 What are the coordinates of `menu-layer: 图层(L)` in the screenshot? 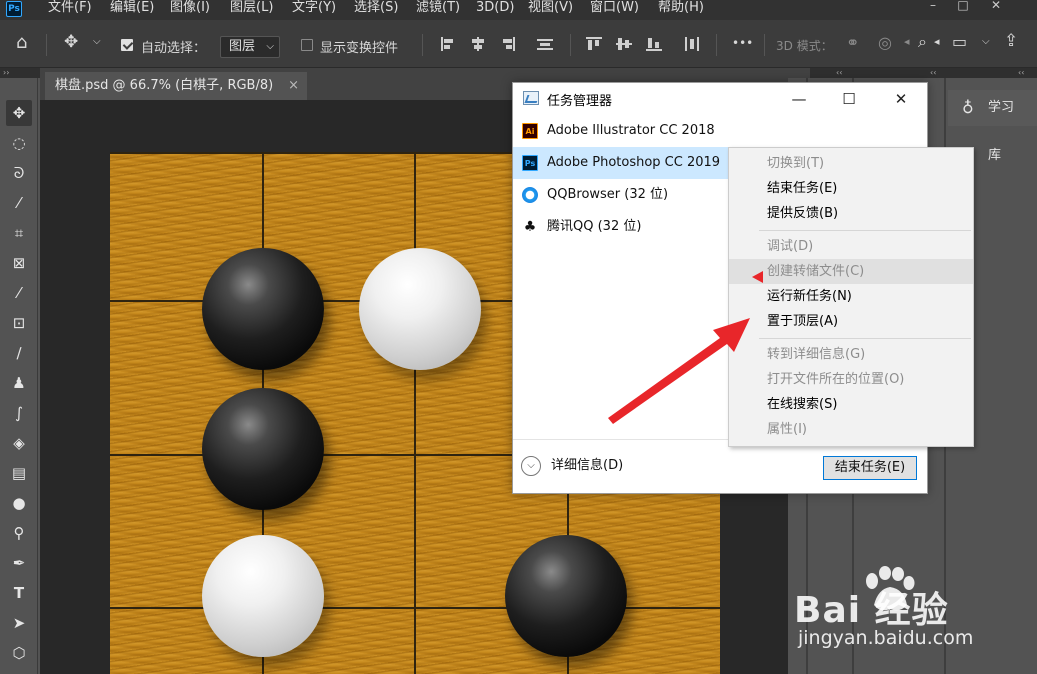 It's located at (251, 8).